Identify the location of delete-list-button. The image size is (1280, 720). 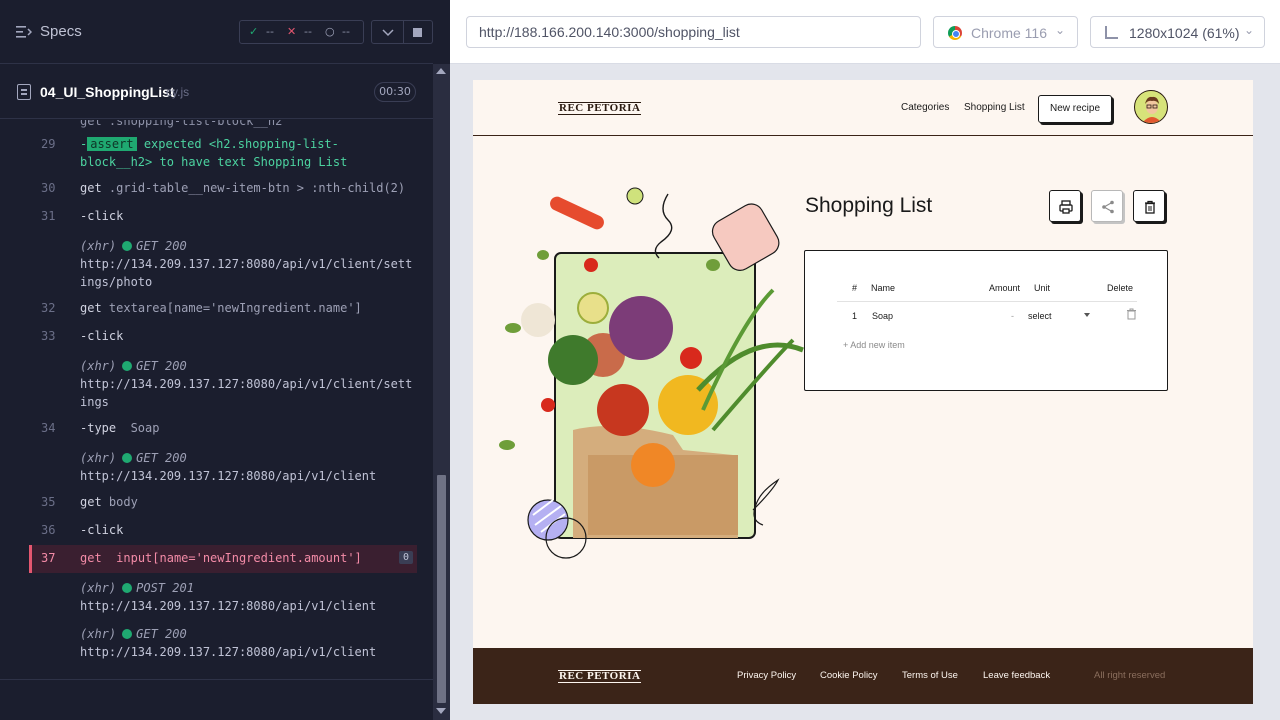
(1149, 206).